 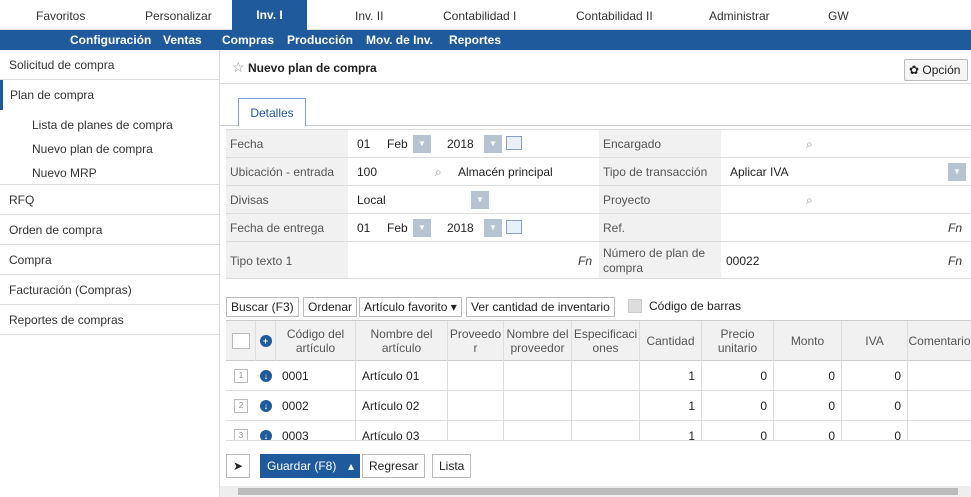 What do you see at coordinates (371, 200) in the screenshot?
I see `divisas-value: Local` at bounding box center [371, 200].